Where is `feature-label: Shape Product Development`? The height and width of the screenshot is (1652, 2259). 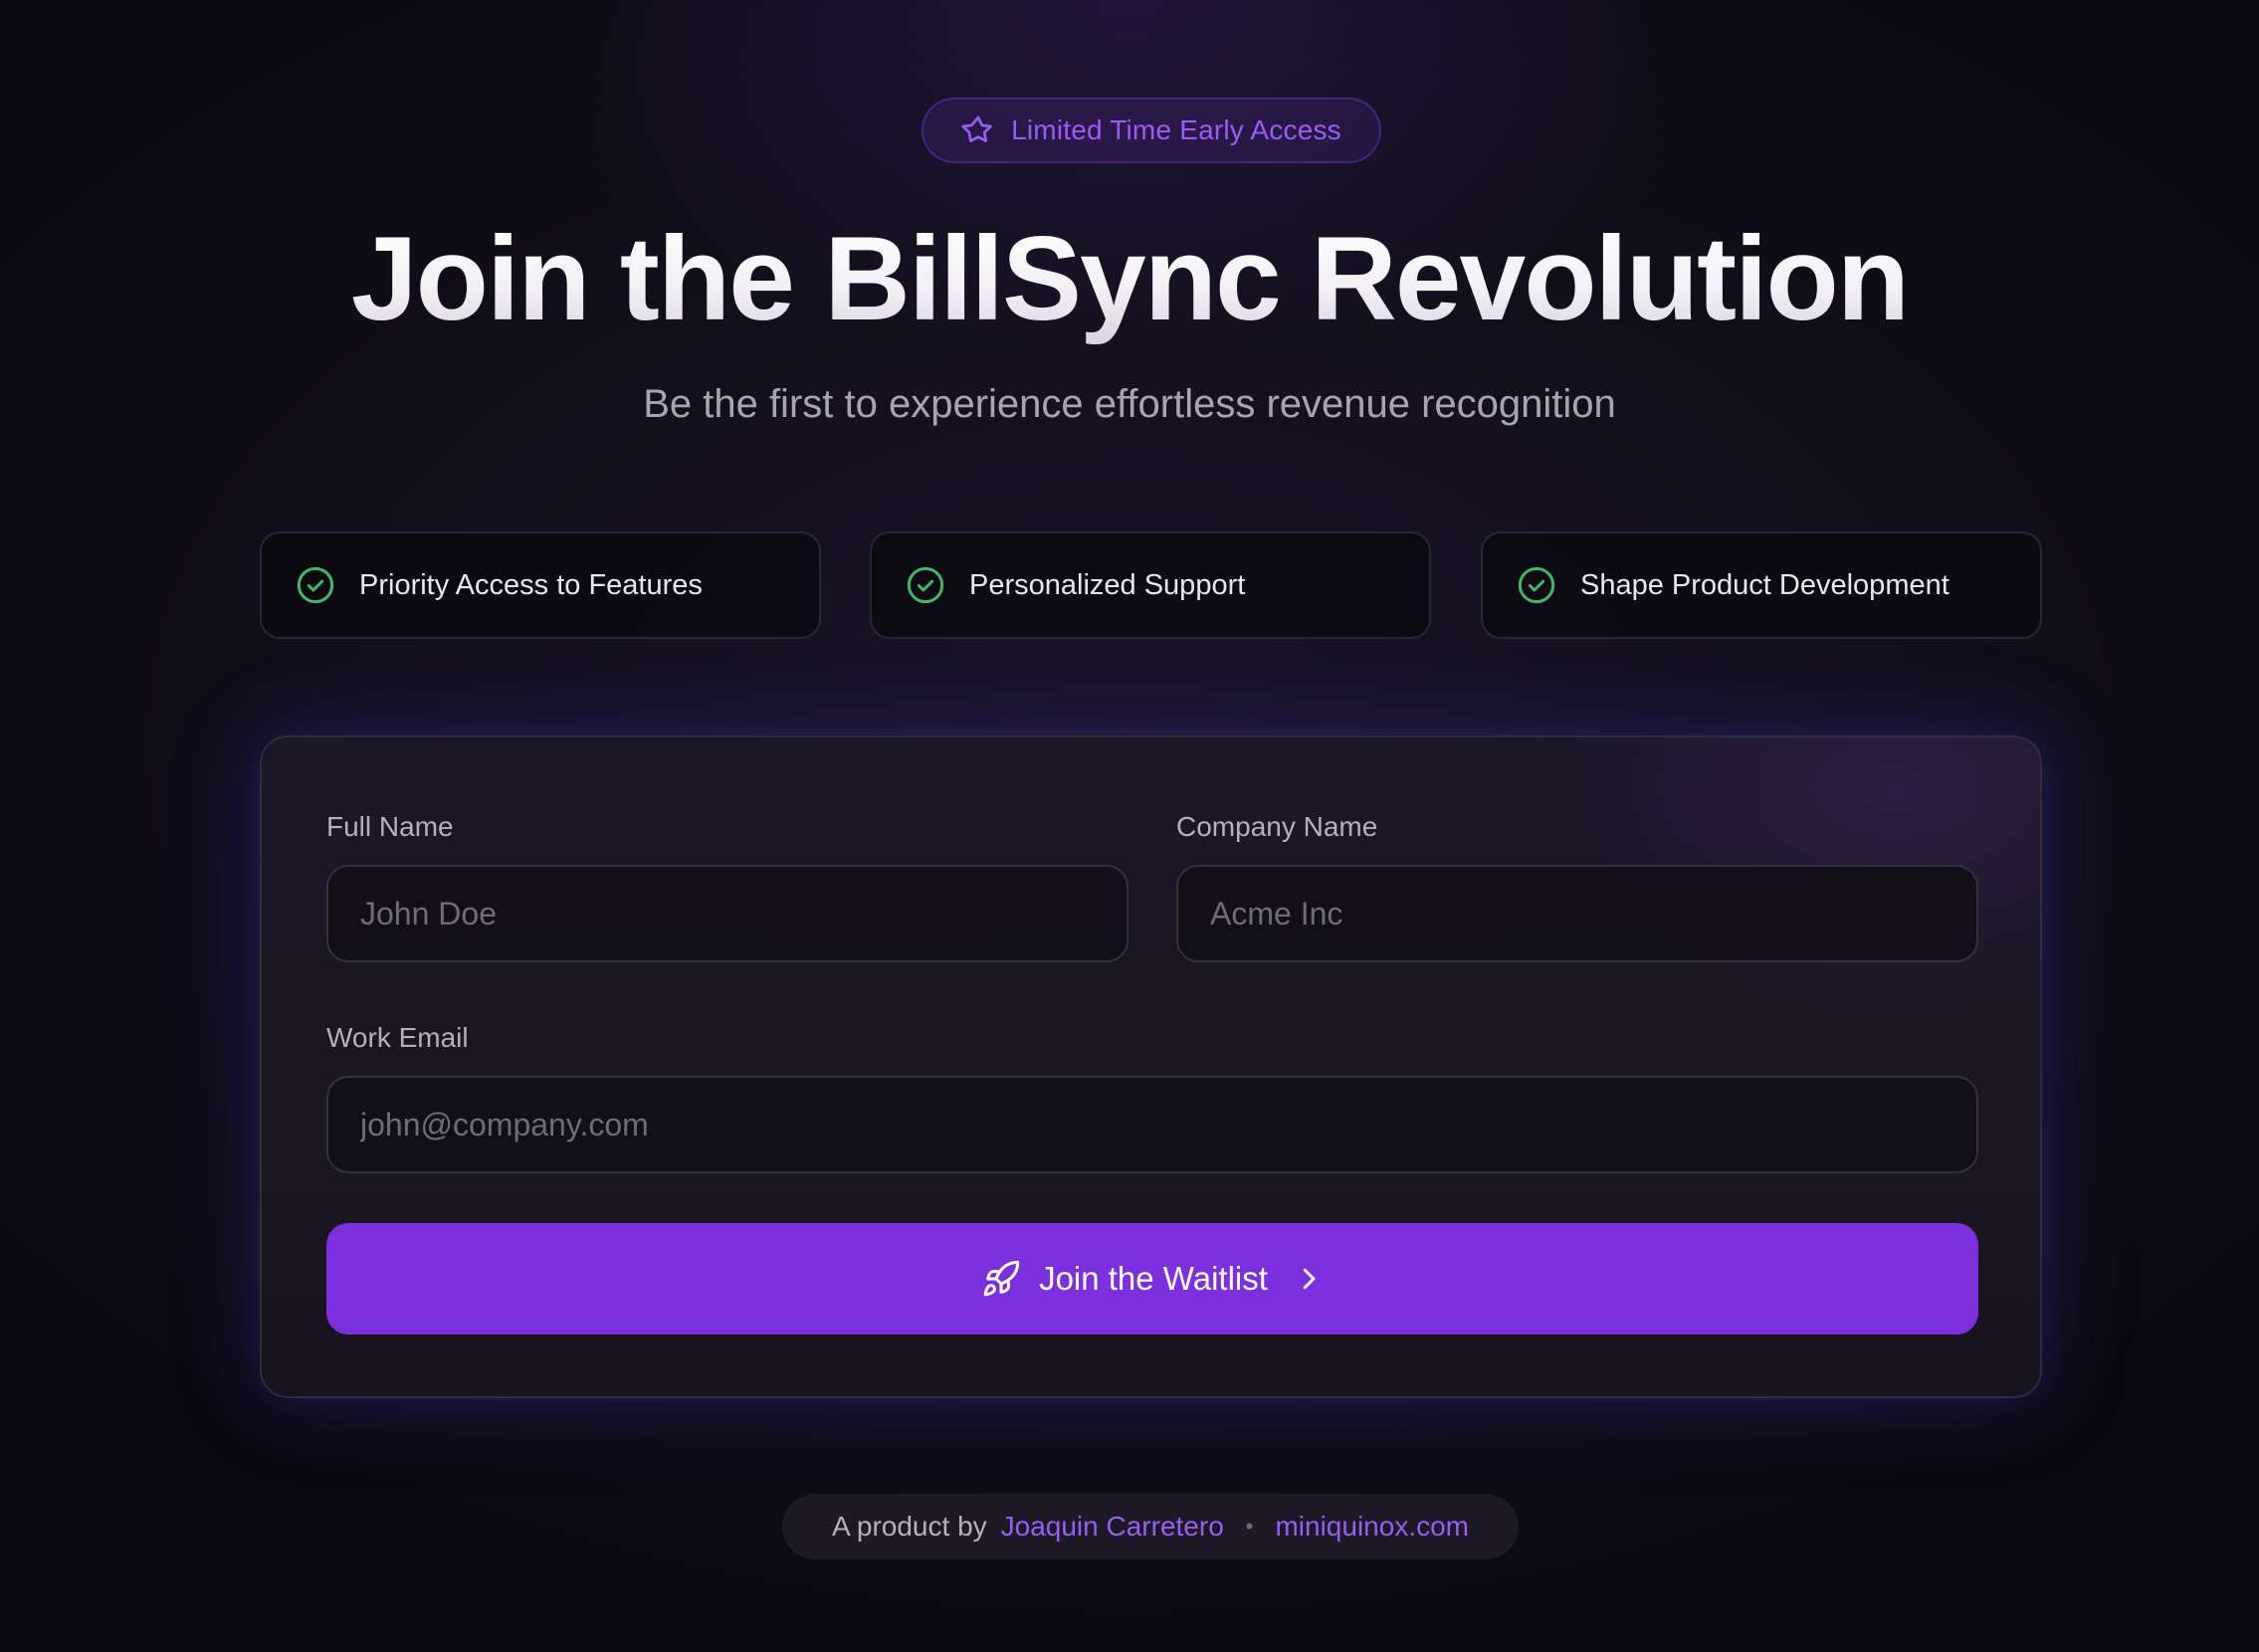
feature-label: Shape Product Development is located at coordinates (1765, 584).